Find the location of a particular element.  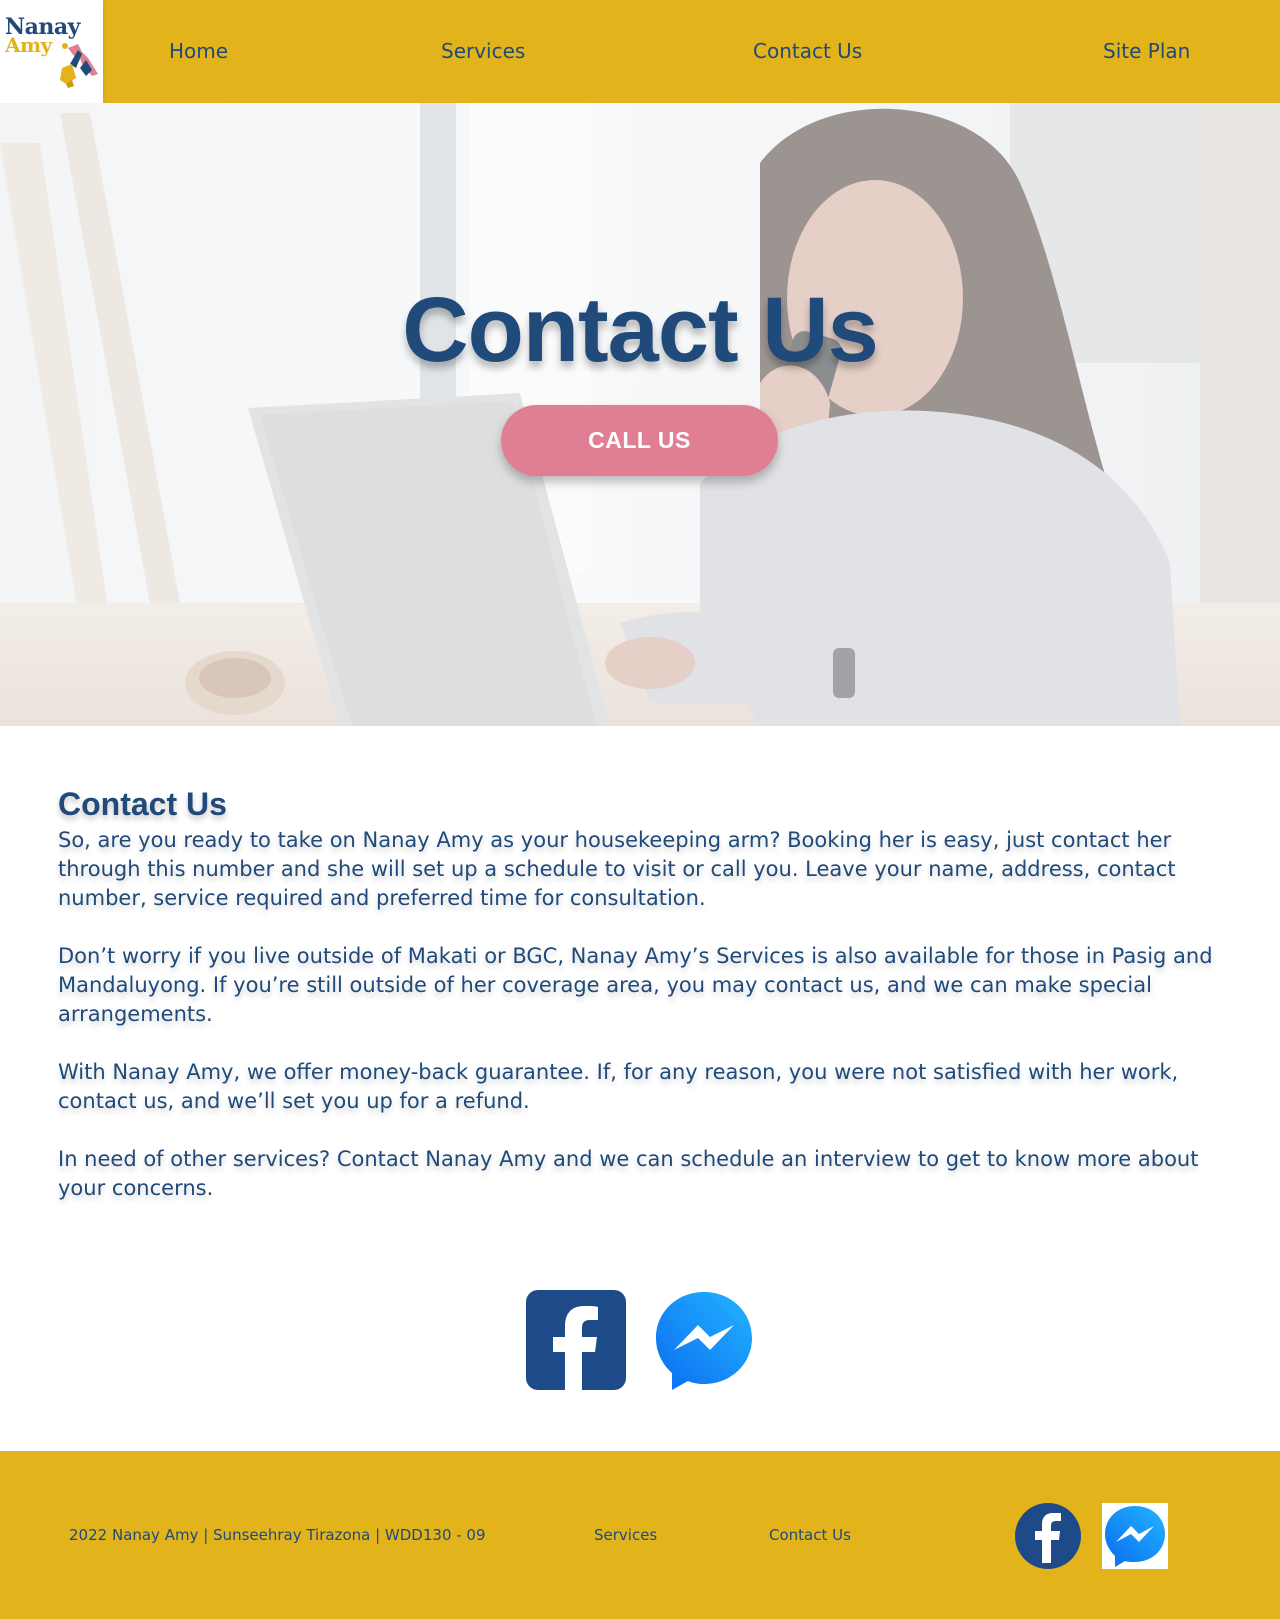

nav-home: Home is located at coordinates (198, 51).